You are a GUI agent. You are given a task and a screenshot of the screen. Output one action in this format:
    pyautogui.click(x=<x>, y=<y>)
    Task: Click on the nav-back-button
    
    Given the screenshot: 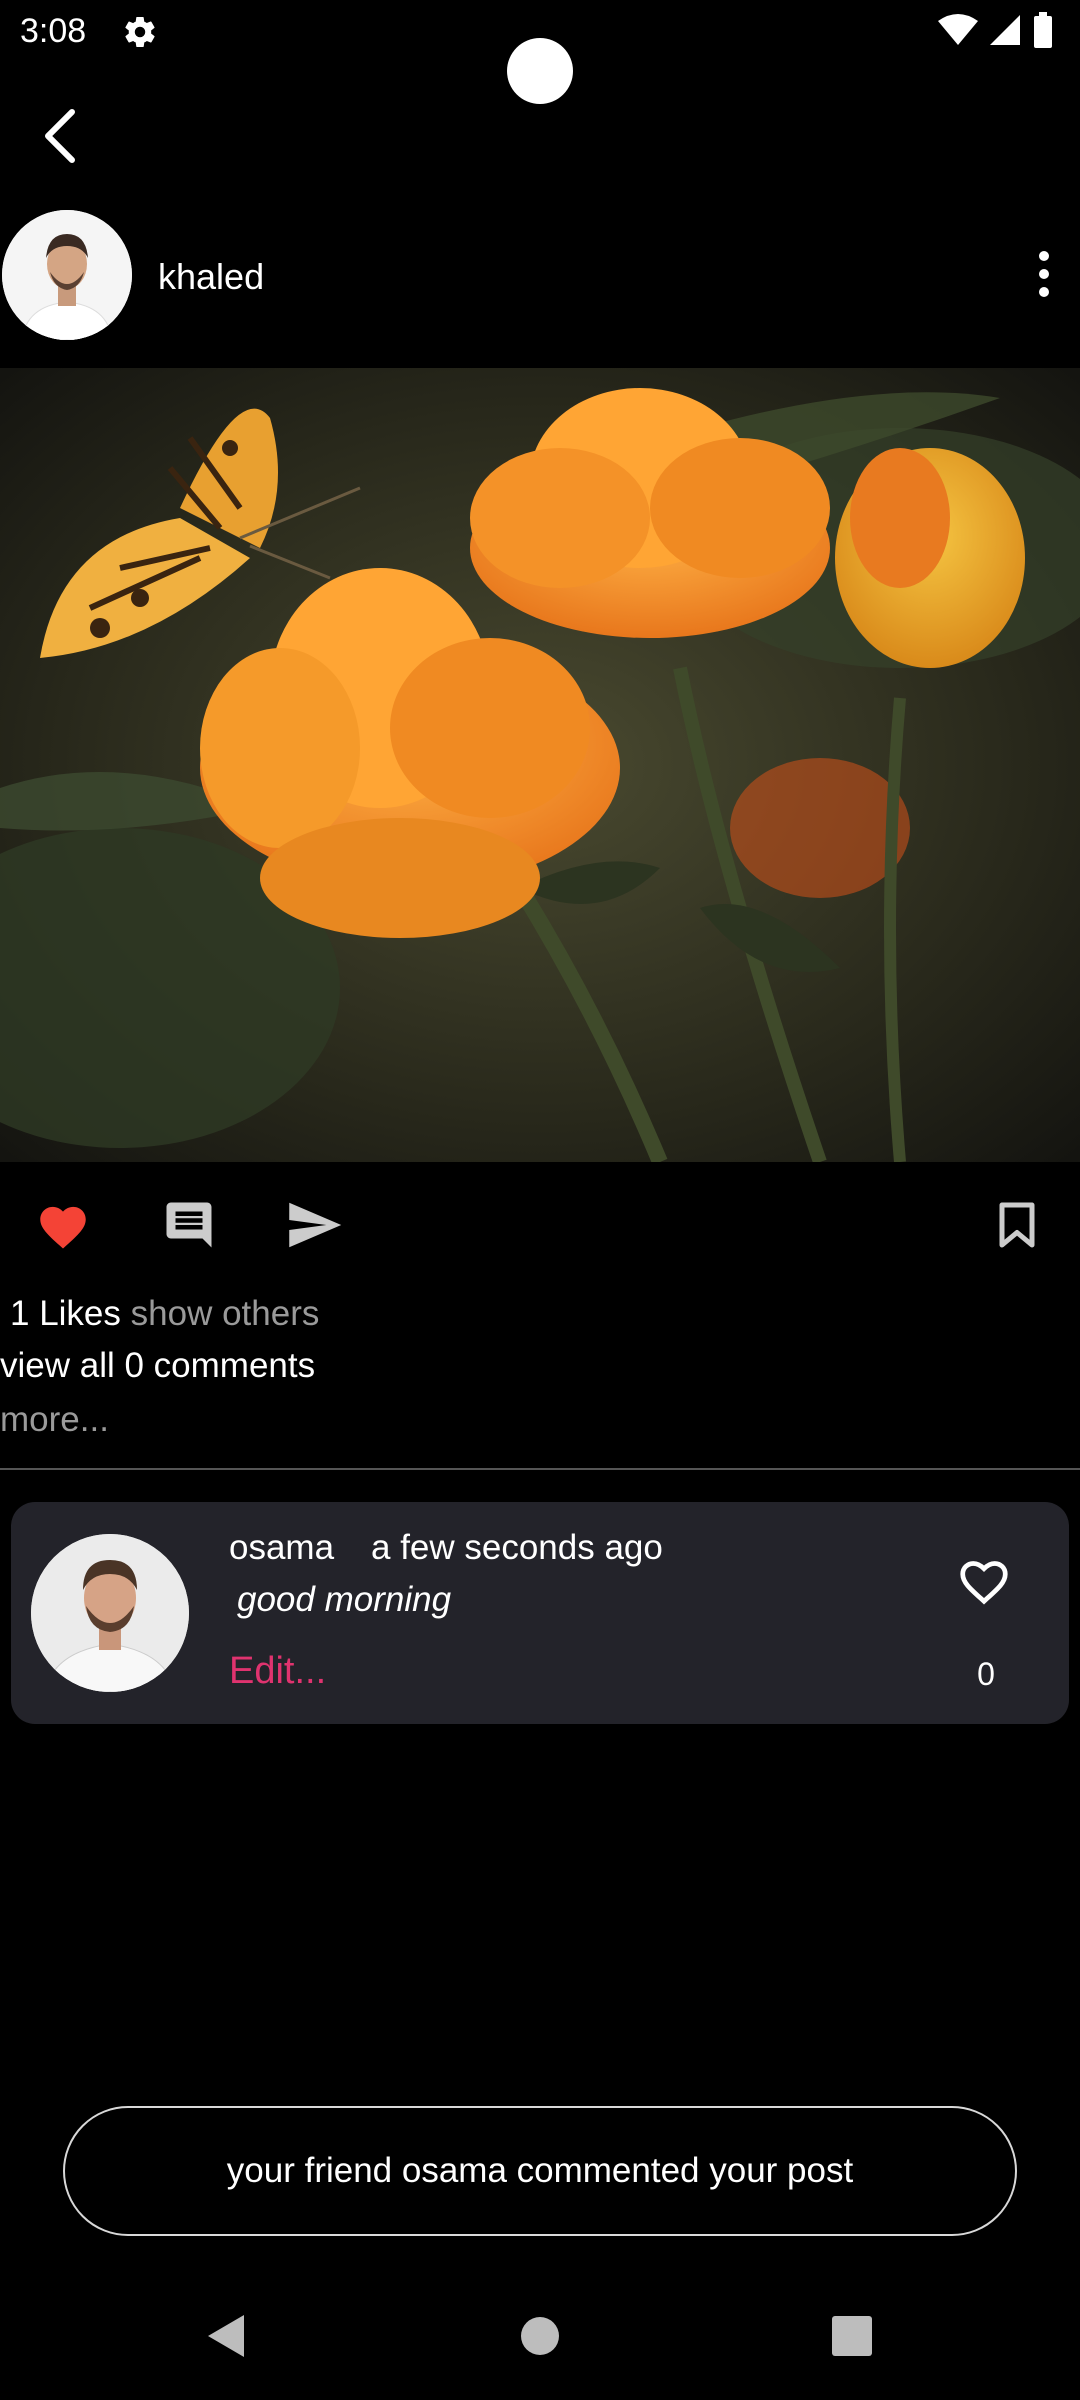 What is the action you would take?
    pyautogui.click(x=226, y=2336)
    